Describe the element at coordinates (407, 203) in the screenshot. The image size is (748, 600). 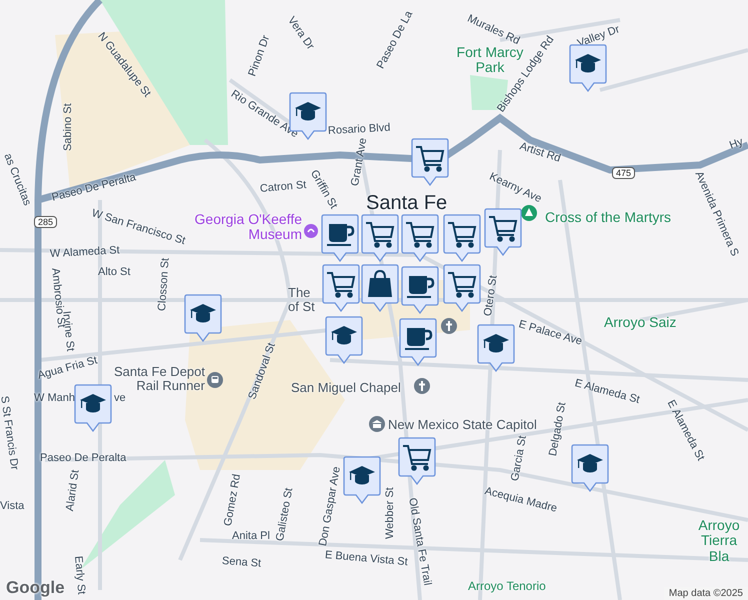
I see `city-label: Santa Fe` at that location.